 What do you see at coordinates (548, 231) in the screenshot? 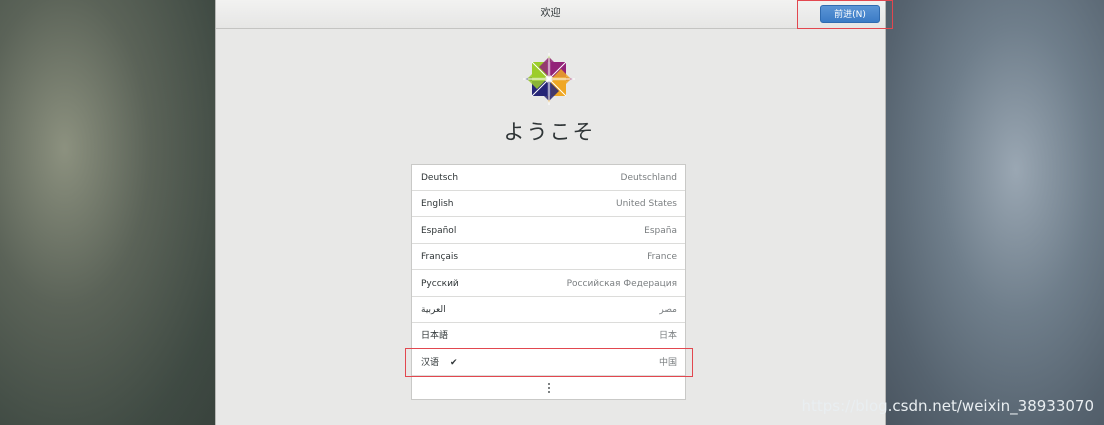
I see `language-row-espanol: Español España` at bounding box center [548, 231].